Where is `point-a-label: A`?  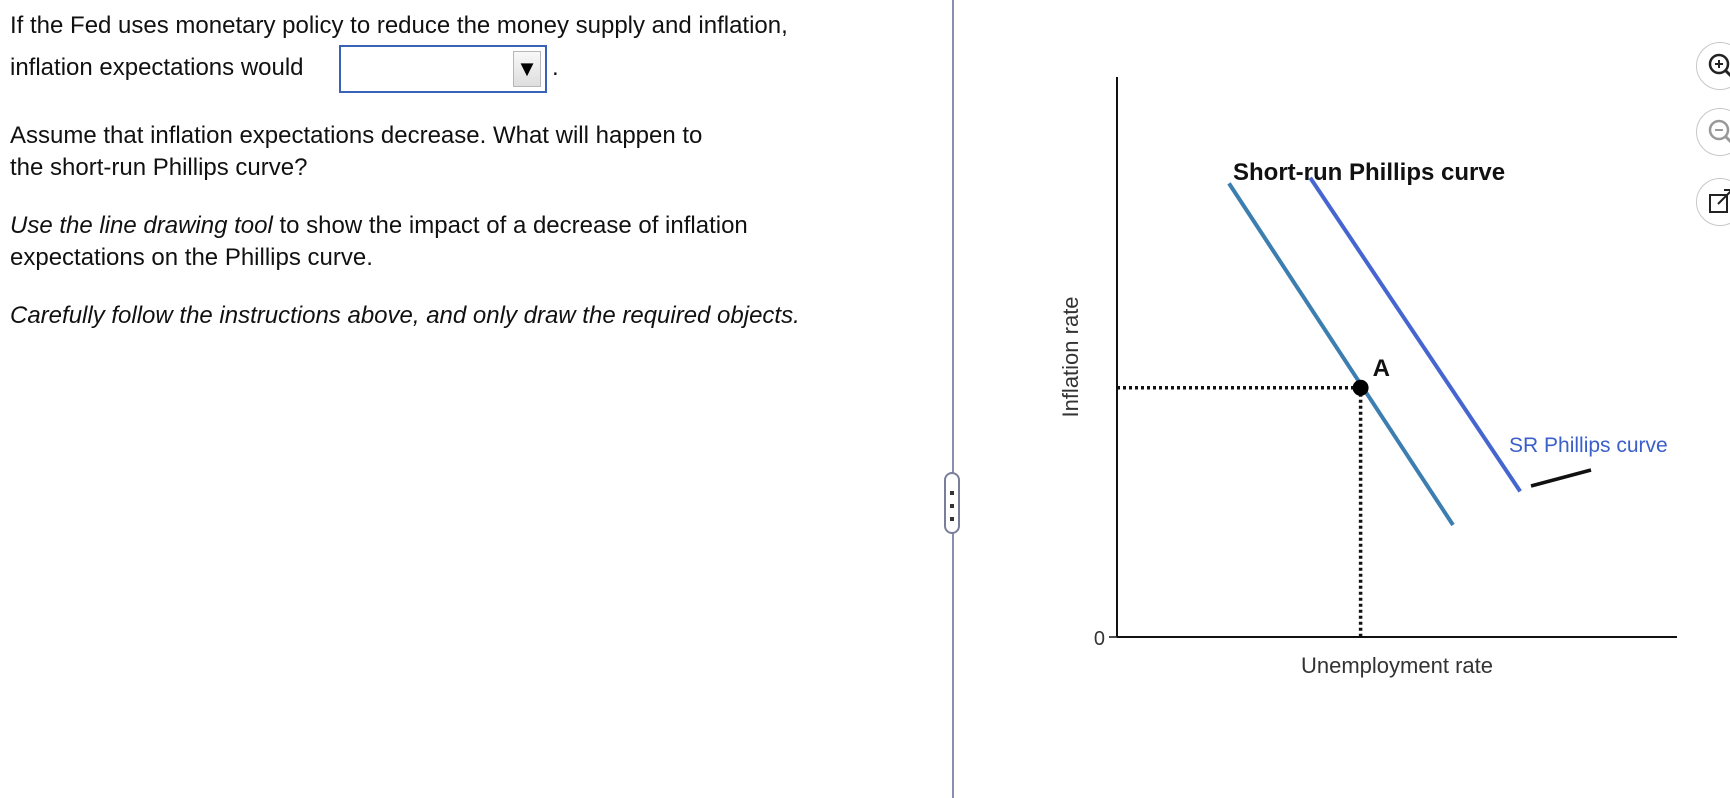 point-a-label: A is located at coordinates (1381, 368).